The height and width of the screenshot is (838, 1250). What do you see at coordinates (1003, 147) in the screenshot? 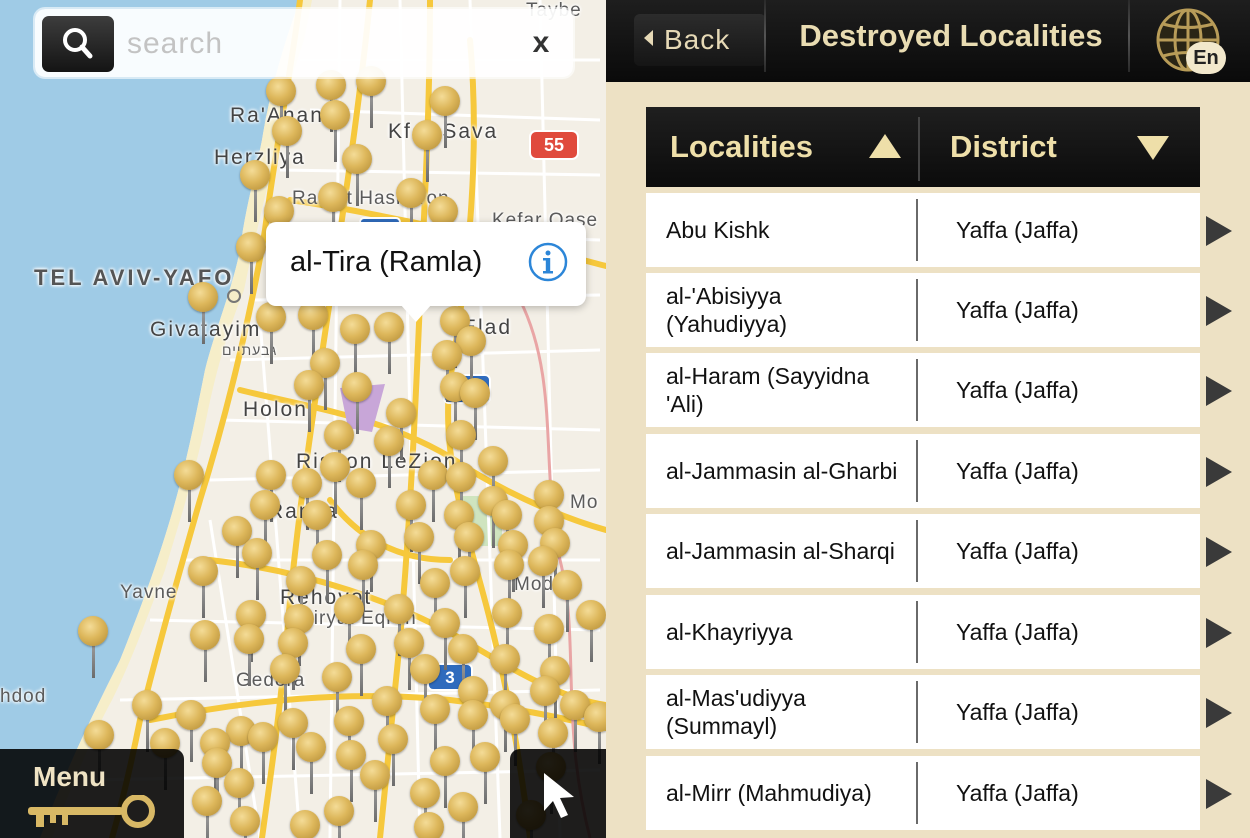
I see `column-header-district: District` at bounding box center [1003, 147].